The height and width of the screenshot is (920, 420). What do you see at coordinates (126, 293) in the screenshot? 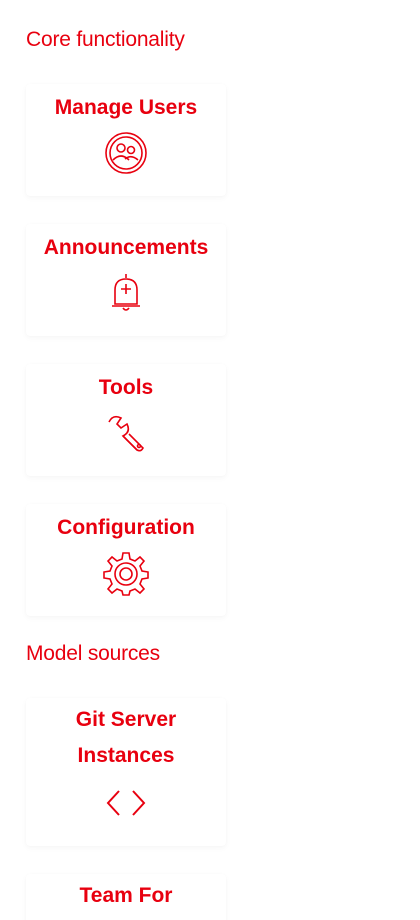
I see `bell-icon` at bounding box center [126, 293].